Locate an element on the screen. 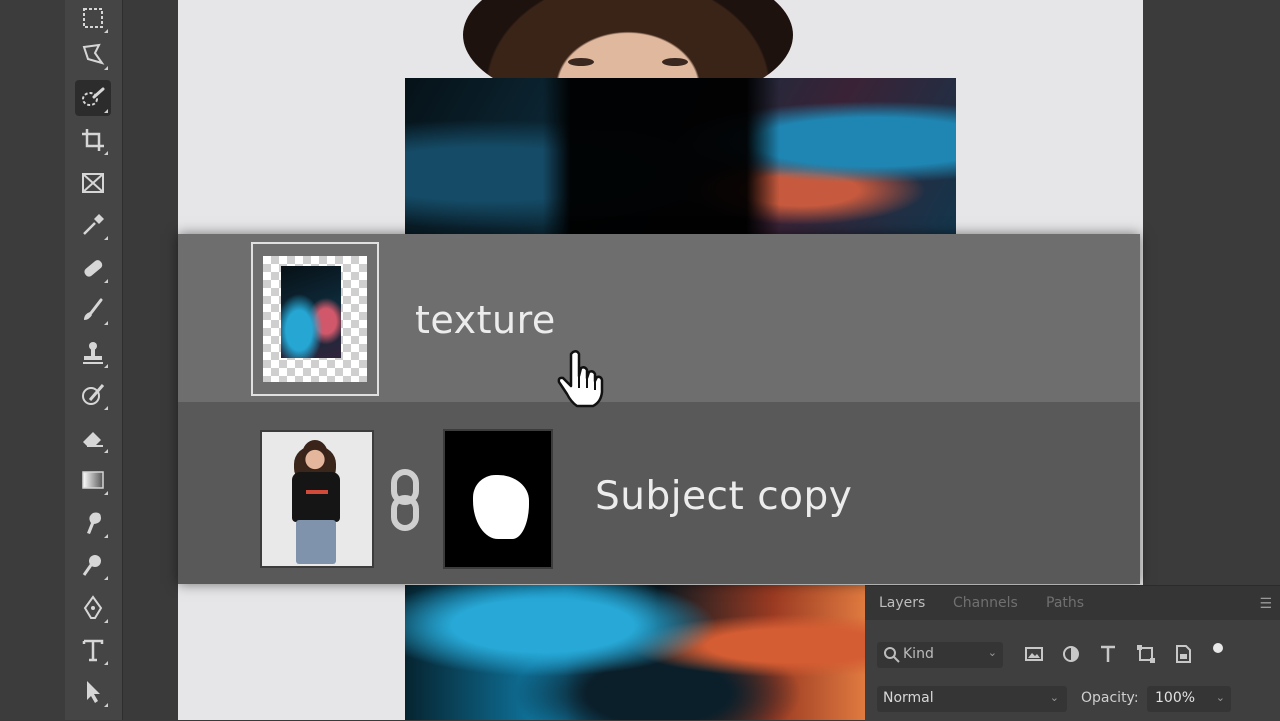 This screenshot has width=1280, height=721. workspace-gutter is located at coordinates (32, 360).